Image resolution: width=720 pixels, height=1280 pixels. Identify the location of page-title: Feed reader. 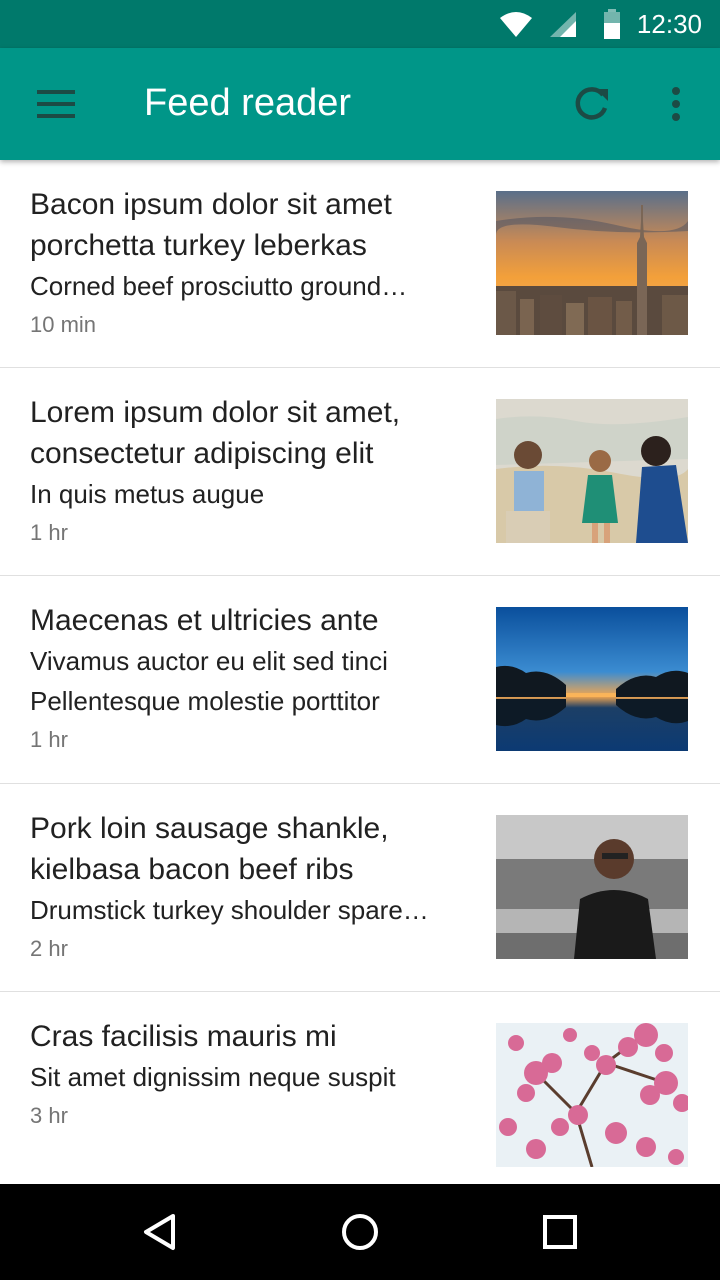
(248, 103).